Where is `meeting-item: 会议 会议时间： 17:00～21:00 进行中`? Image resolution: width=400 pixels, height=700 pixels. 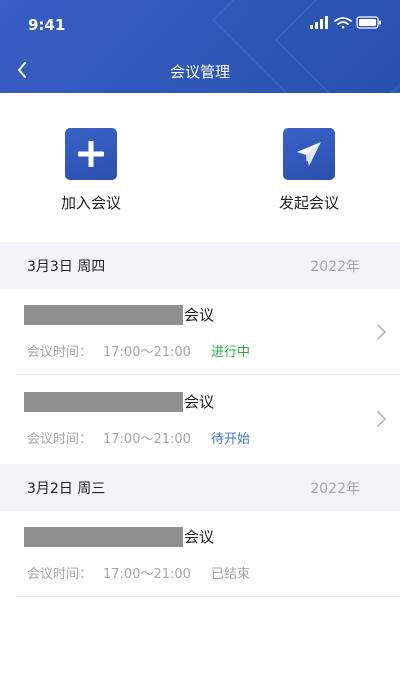 meeting-item: 会议 会议时间： 17:00～21:00 进行中 is located at coordinates (200, 332).